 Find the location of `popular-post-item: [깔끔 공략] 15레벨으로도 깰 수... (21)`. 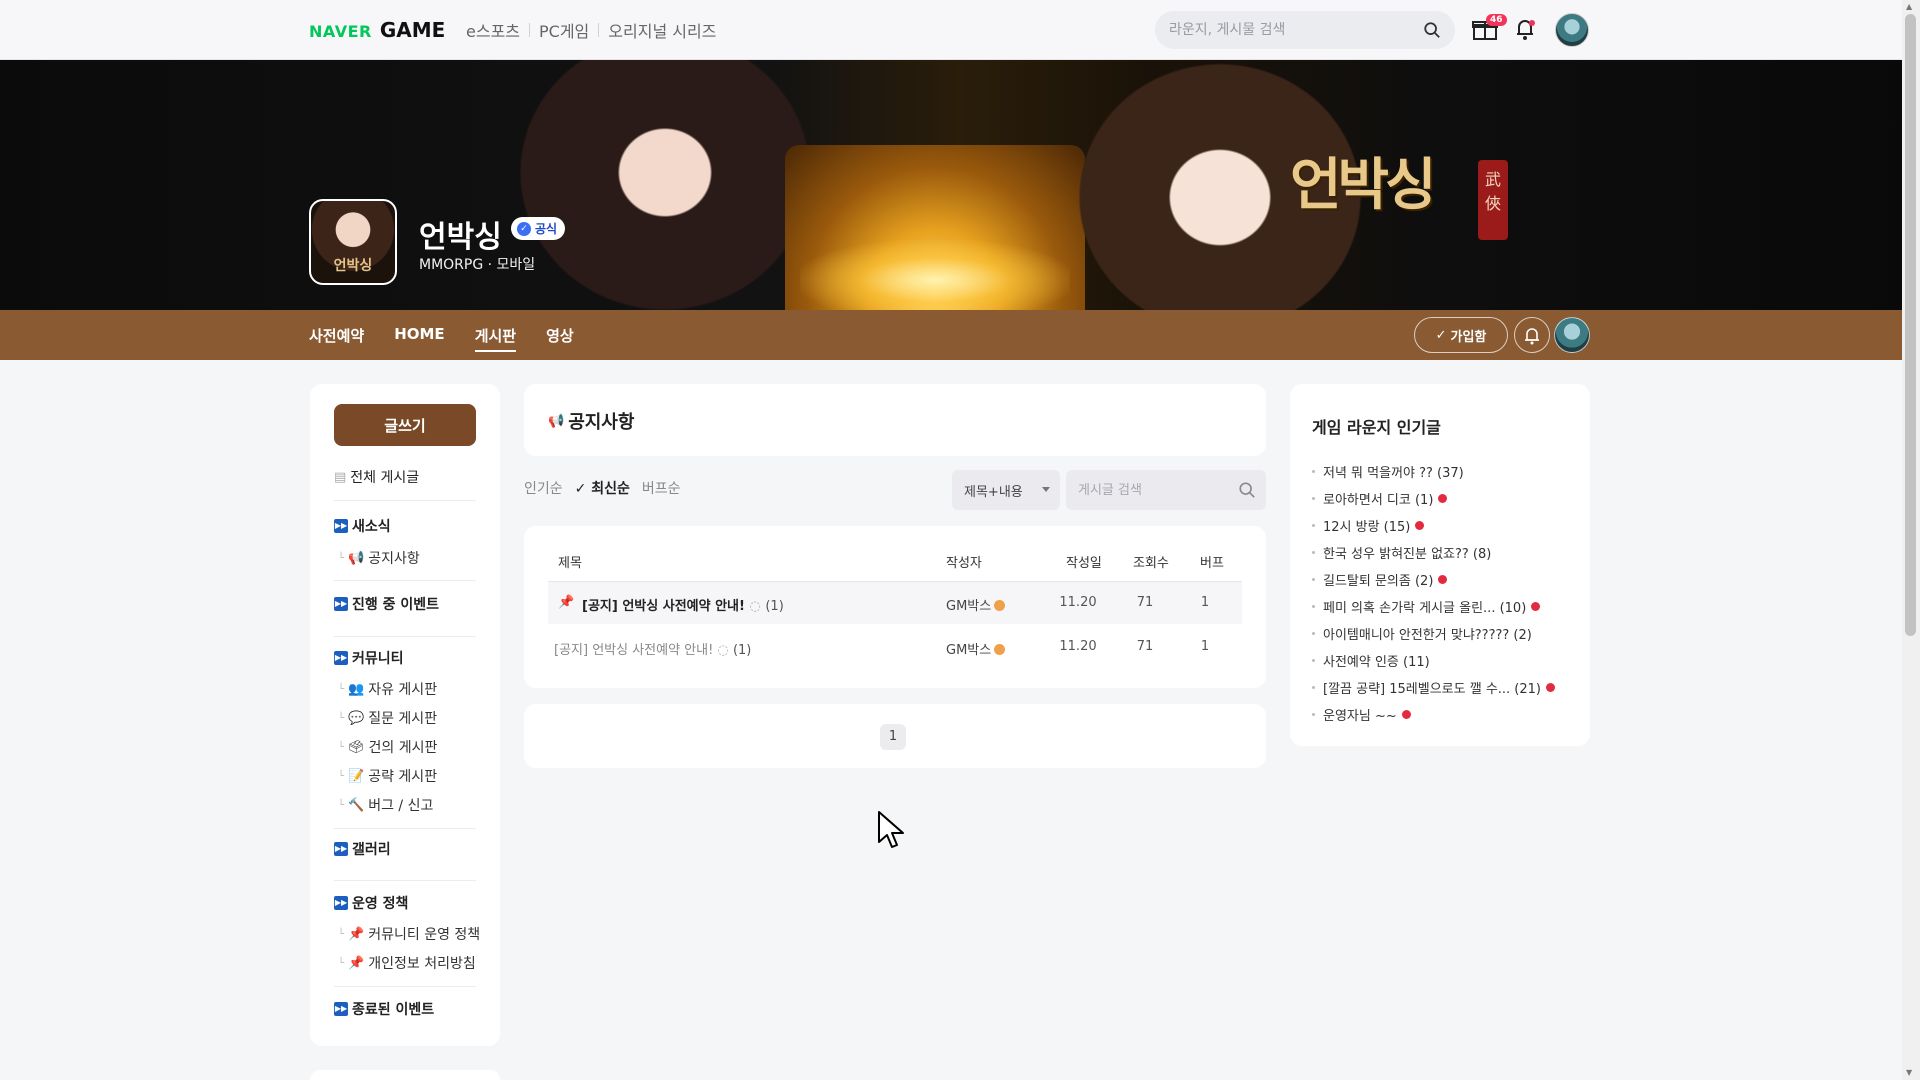

popular-post-item: [깔끔 공략] 15레벨으로도 깰 수... (21) is located at coordinates (1433, 687).